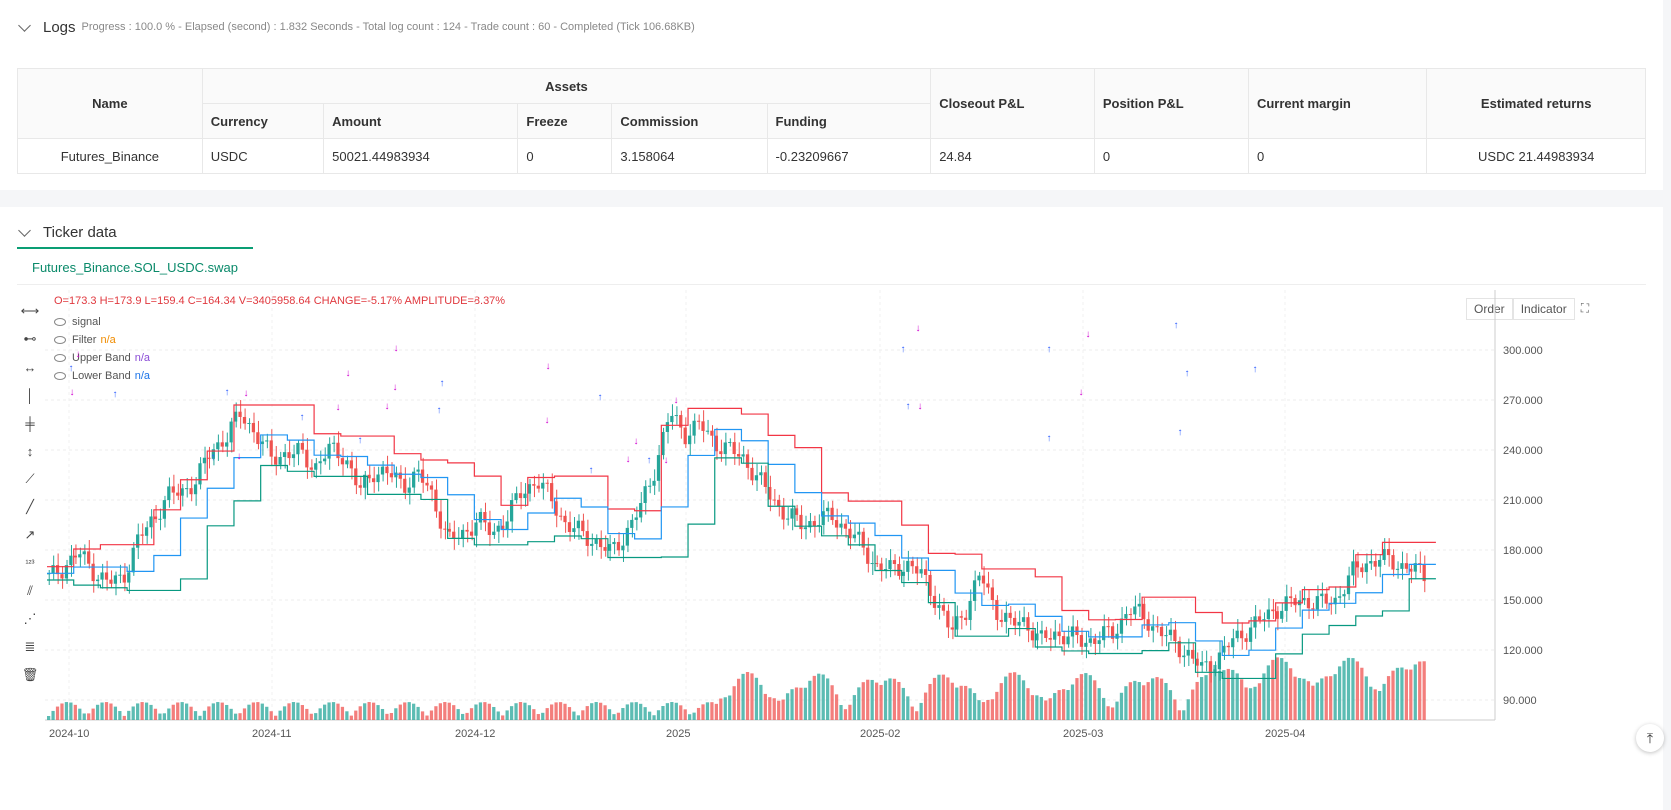 The image size is (1671, 810). What do you see at coordinates (30, 535) in the screenshot?
I see `ray-icon: ↗` at bounding box center [30, 535].